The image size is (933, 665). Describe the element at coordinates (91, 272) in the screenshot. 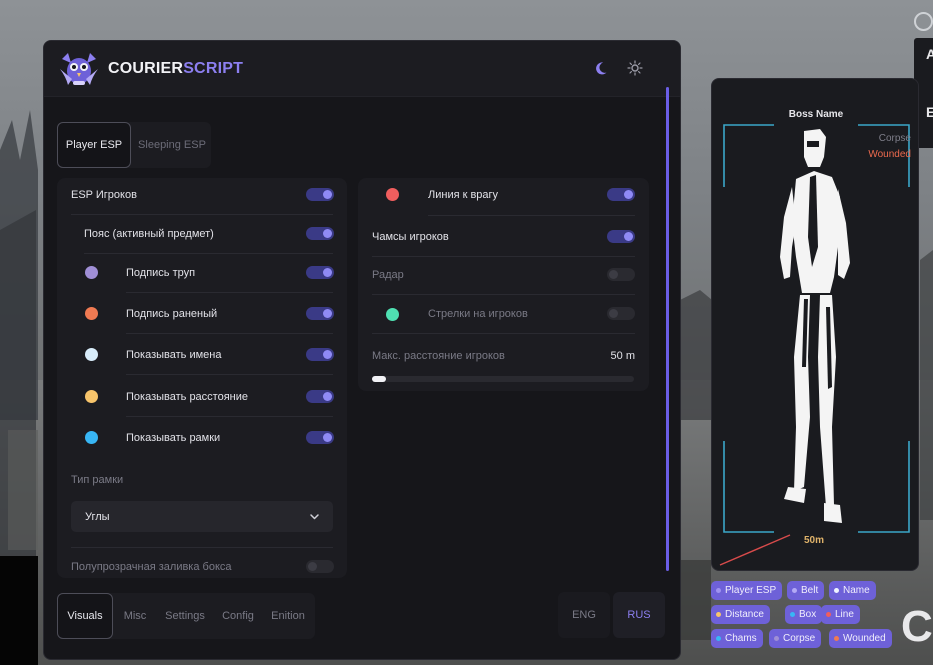

I see `corpse-color-picker` at that location.